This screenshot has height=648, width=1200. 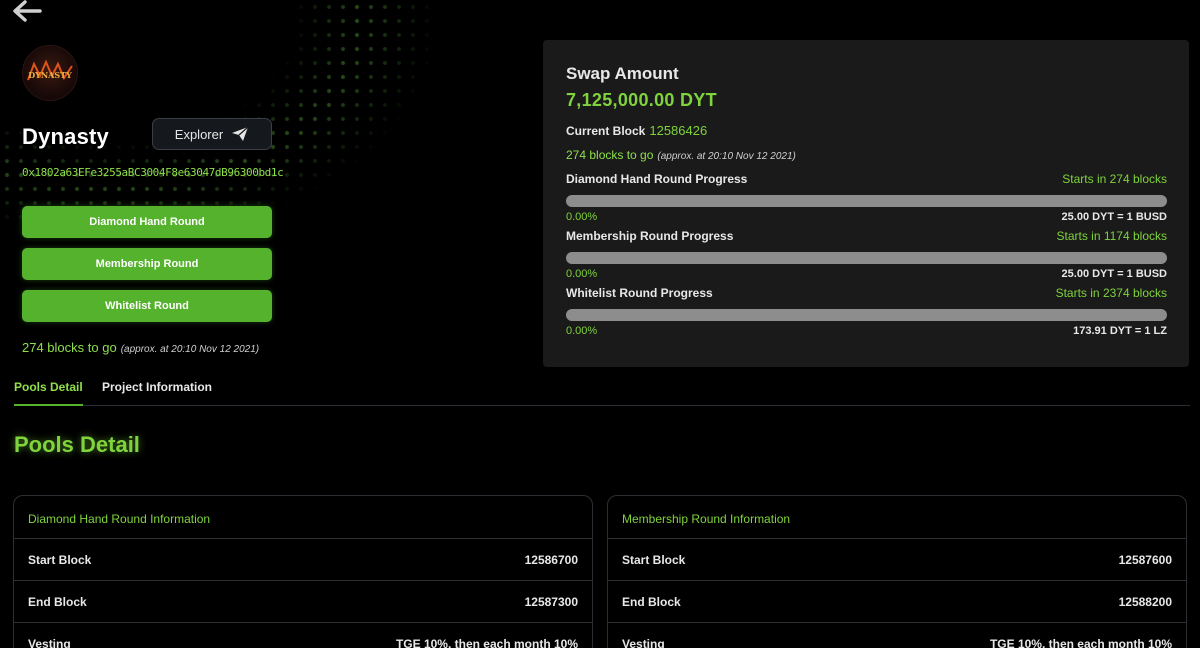 I want to click on swap-approx-time: (approx. at 20:10 Nov 12 2021), so click(x=726, y=156).